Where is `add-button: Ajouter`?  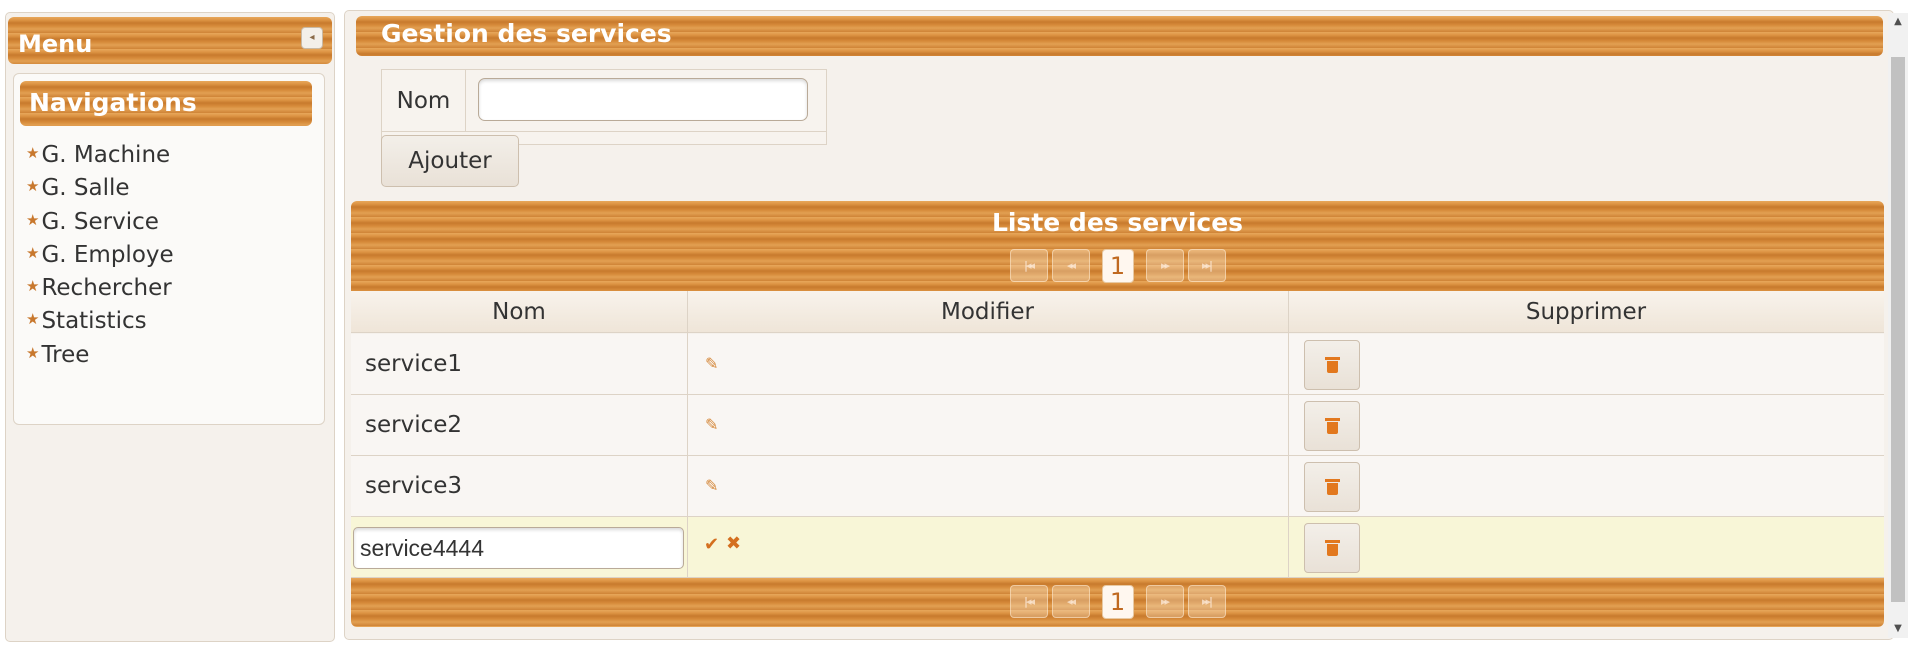 add-button: Ajouter is located at coordinates (450, 161).